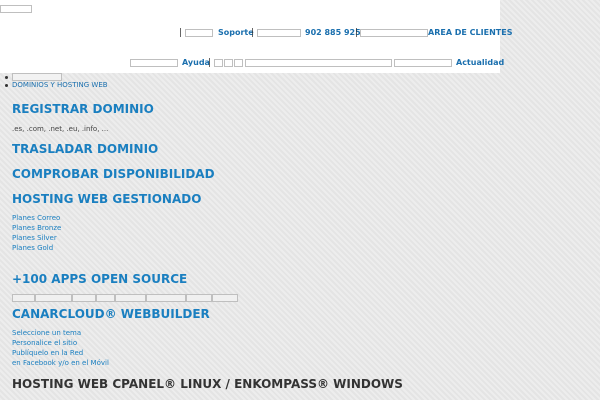  Describe the element at coordinates (199, 33) in the screenshot. I see `support-icon` at that location.